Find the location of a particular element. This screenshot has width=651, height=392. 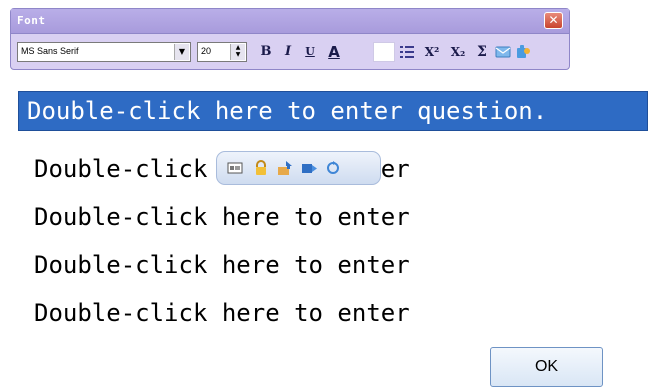

font-toolbar: MS Sans Serif ▼ 20 ▲ ▼ B I U A X² X₂ Σ is located at coordinates (290, 53).